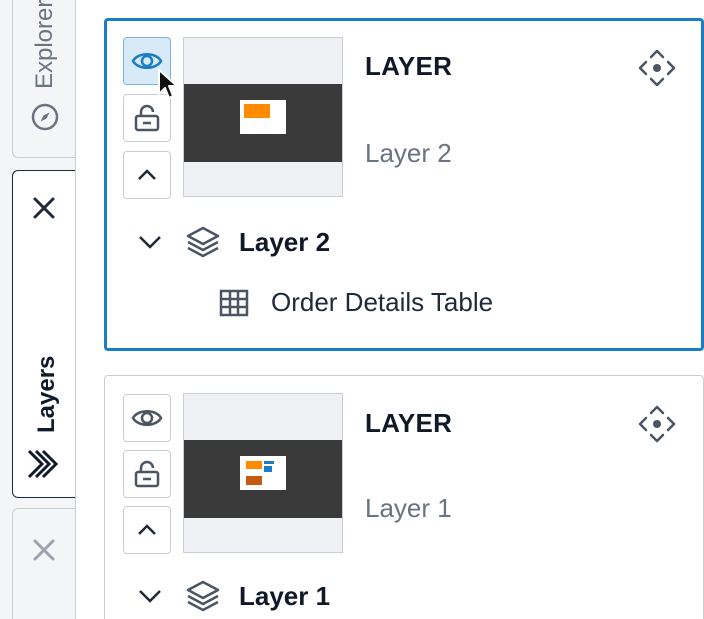 The height and width of the screenshot is (619, 704). I want to click on tab-explorer-label: Explorer, so click(44, 44).